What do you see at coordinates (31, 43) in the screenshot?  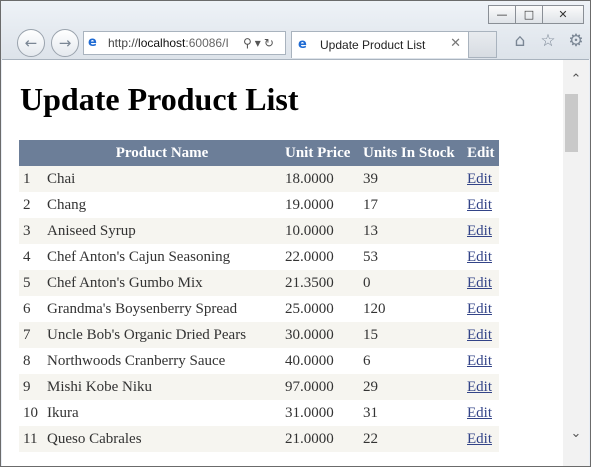 I see `back-icon: ←` at bounding box center [31, 43].